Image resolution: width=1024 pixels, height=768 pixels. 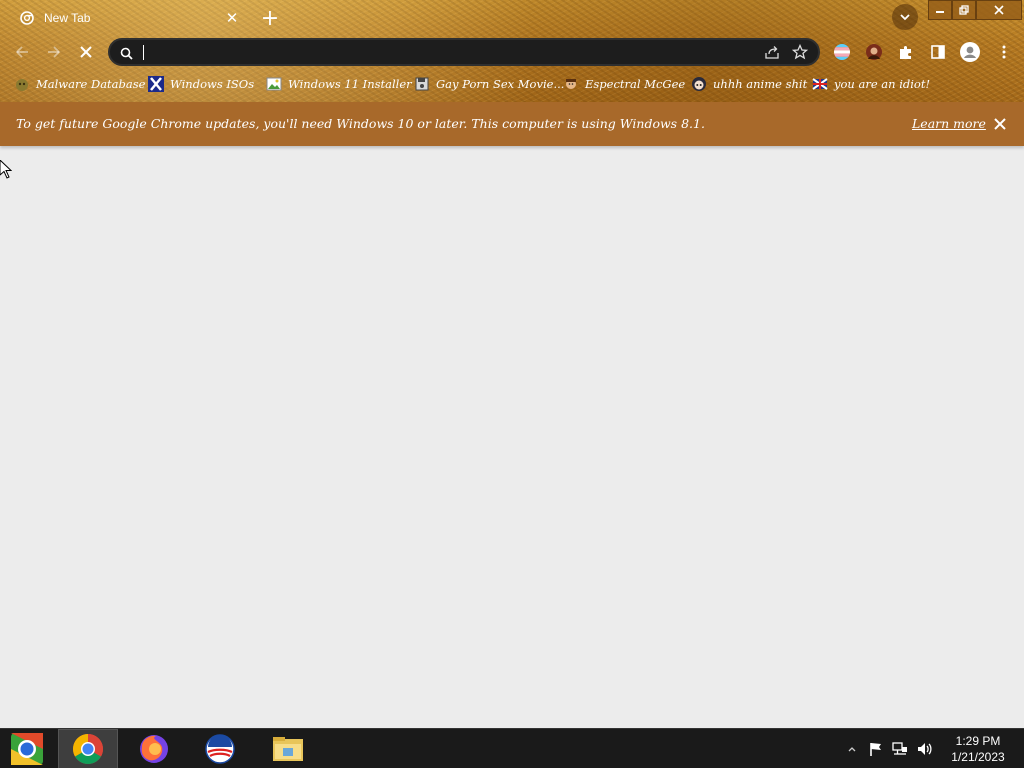 I want to click on trans-flag-extension-icon, so click(x=842, y=52).